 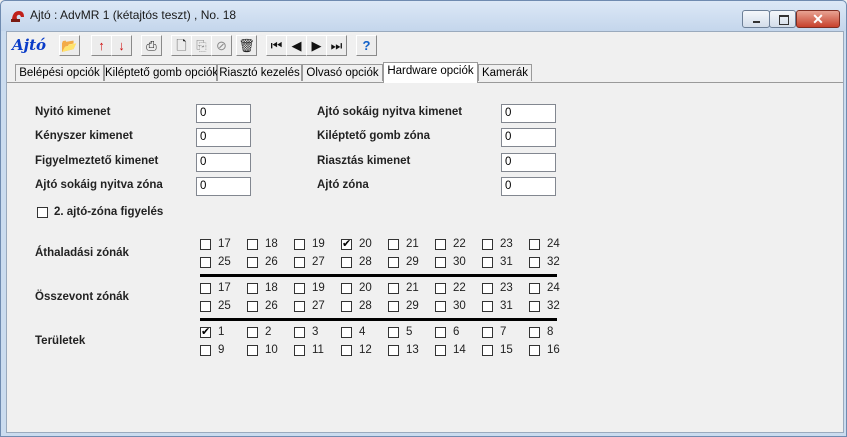 What do you see at coordinates (221, 350) in the screenshot?
I see `zone-number: 9` at bounding box center [221, 350].